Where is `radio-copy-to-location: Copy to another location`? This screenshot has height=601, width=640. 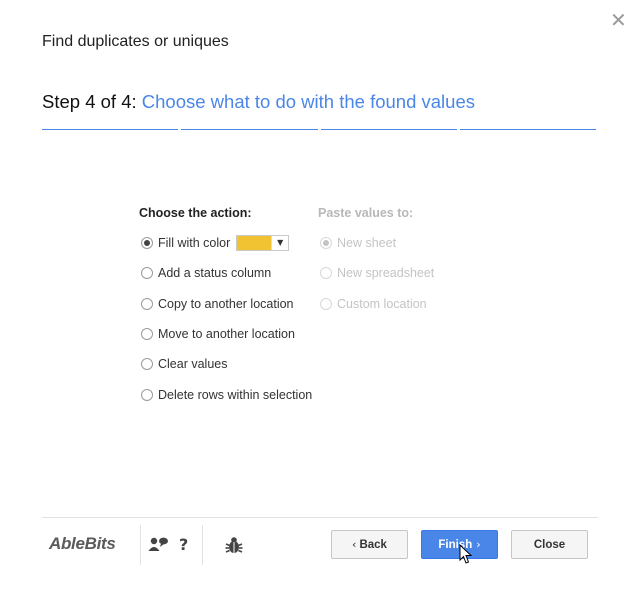
radio-copy-to-location: Copy to another location is located at coordinates (217, 304).